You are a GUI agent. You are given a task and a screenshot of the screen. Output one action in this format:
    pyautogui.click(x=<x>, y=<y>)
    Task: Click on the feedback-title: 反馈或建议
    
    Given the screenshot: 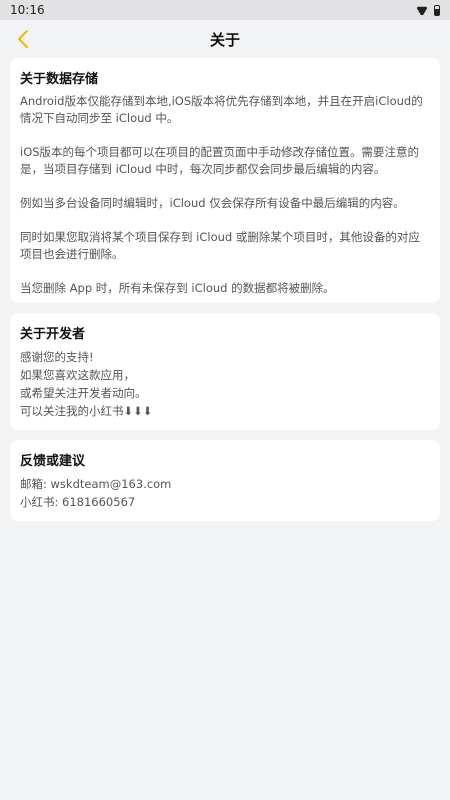 What is the action you would take?
    pyautogui.click(x=53, y=461)
    